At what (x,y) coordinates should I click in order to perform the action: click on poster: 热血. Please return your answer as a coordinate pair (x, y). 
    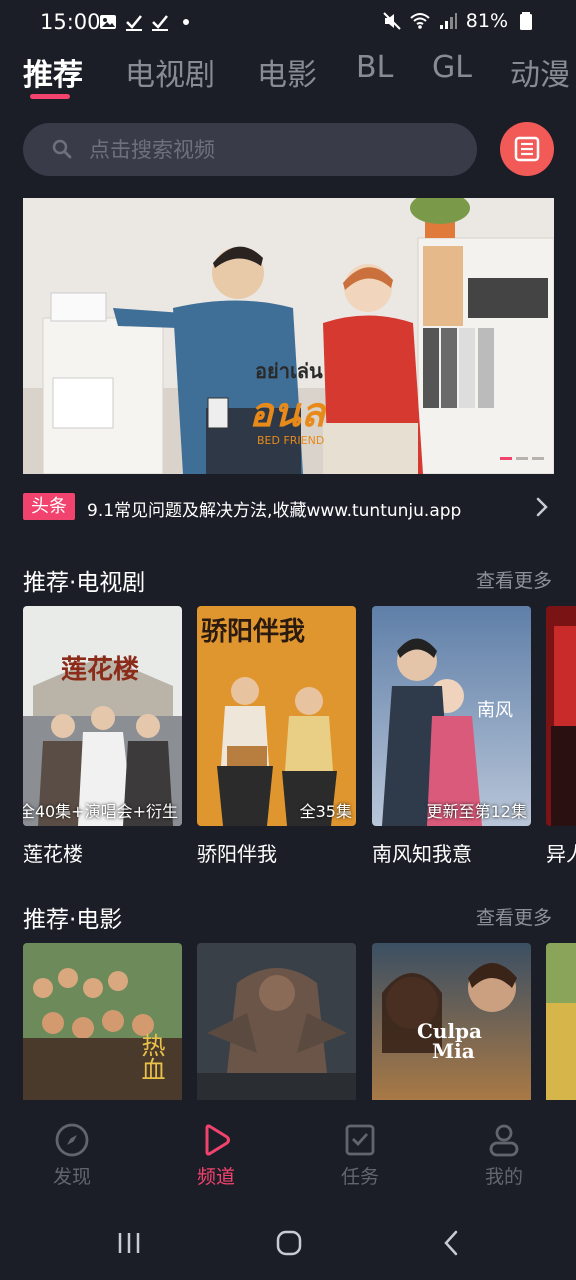
    Looking at the image, I should click on (102, 1021).